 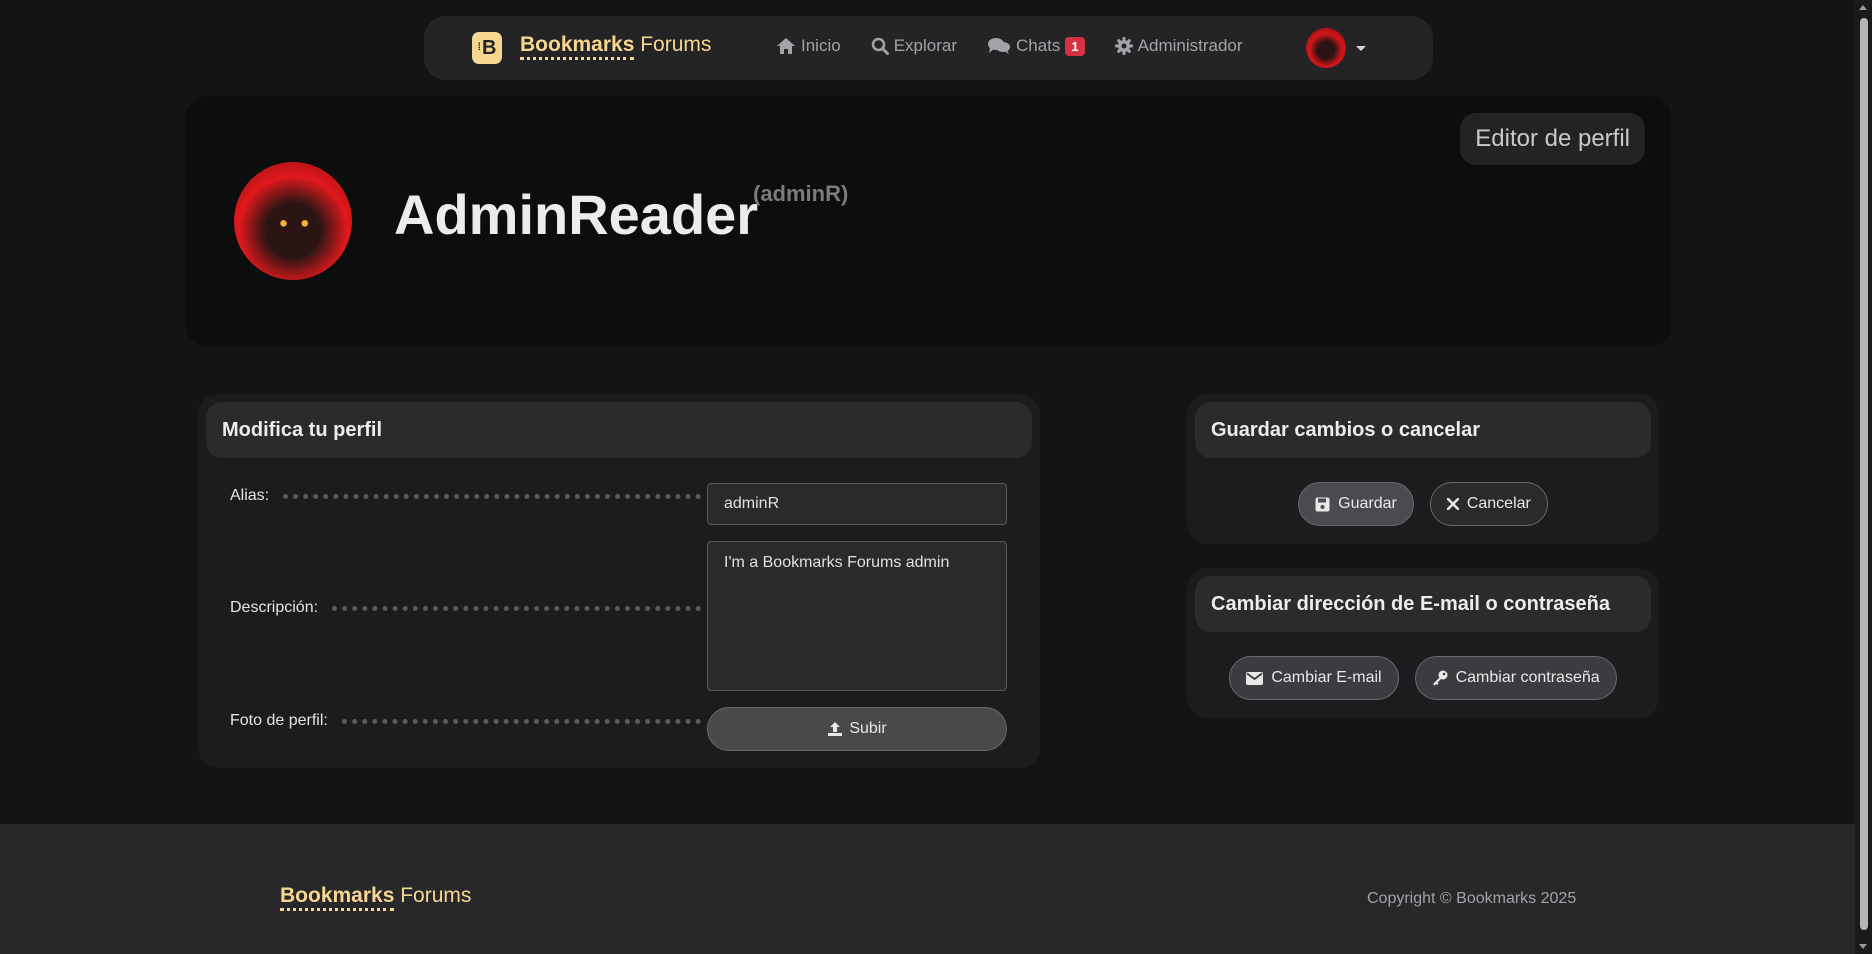 I want to click on home-icon, so click(x=786, y=46).